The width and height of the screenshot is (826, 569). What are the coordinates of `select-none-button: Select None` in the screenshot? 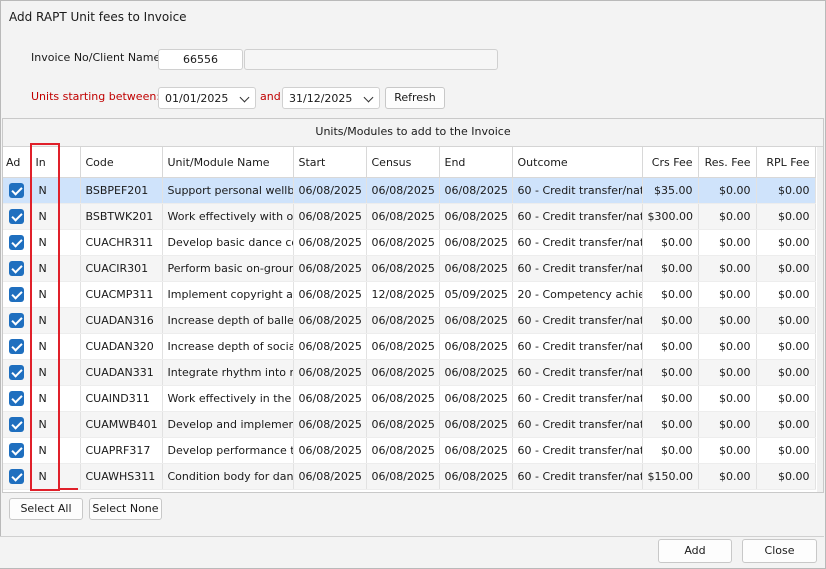 It's located at (125, 509).